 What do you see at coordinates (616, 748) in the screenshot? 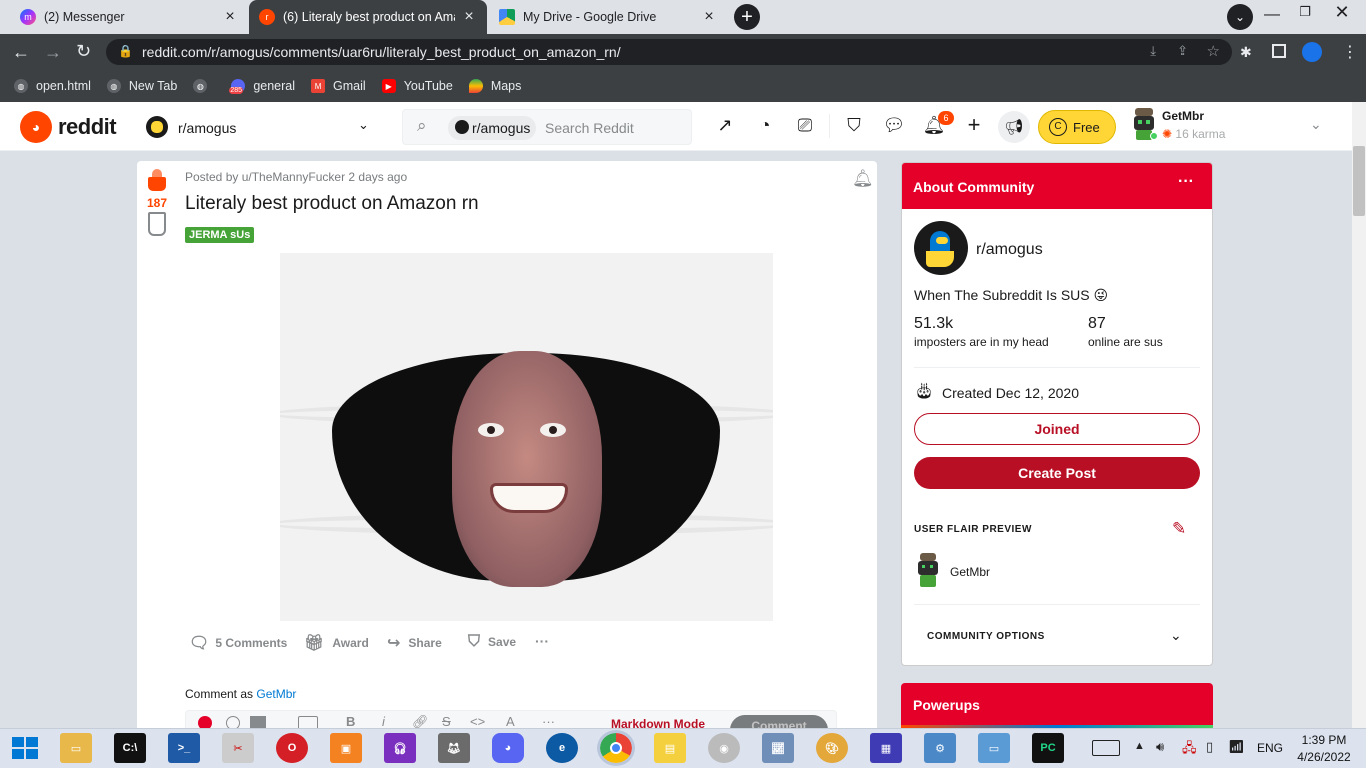
I see `chrome-icon` at bounding box center [616, 748].